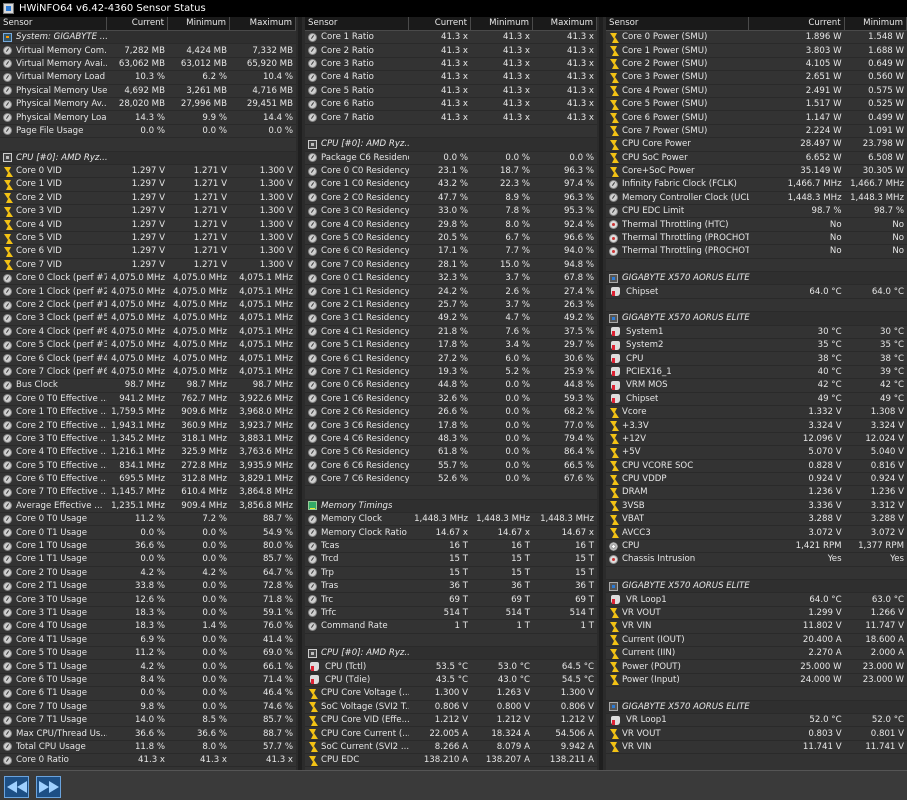  What do you see at coordinates (451, 413) in the screenshot?
I see `sensor-row: Core 2 C6 Residency 26.6 % 0.0 % 68.2 %` at bounding box center [451, 413].